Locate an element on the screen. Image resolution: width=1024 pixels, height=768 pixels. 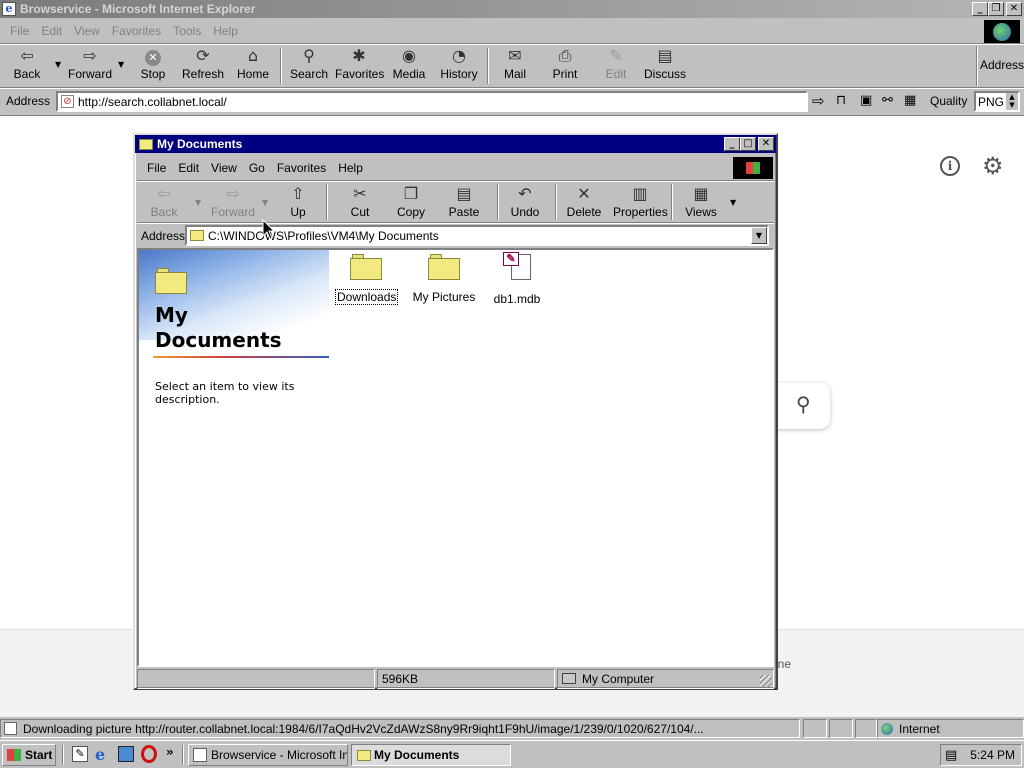
close-button: ✕ is located at coordinates (1014, 9).